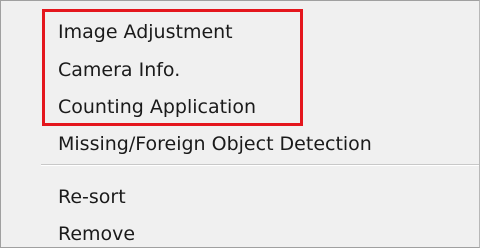  Describe the element at coordinates (92, 197) in the screenshot. I see `menu-item-re-sort: Re-sort` at that location.